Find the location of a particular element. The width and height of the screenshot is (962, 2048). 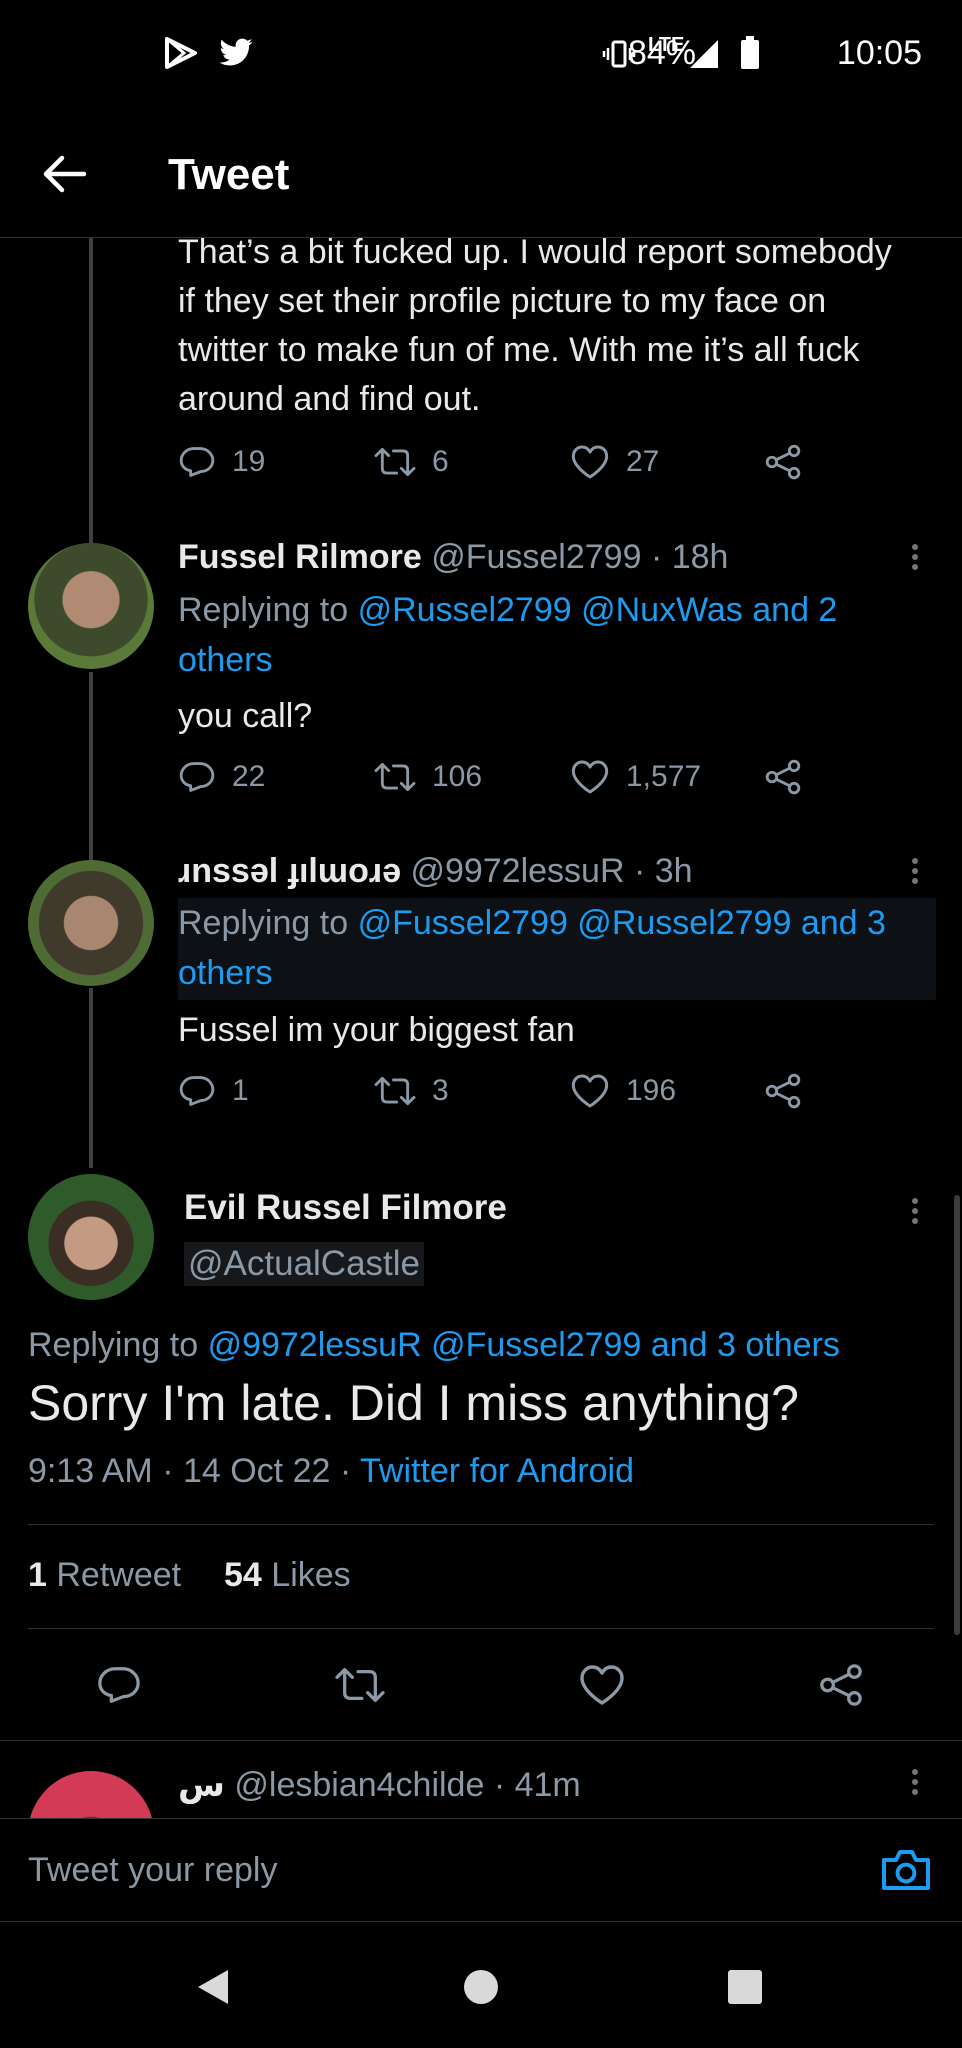

nav-home-icon is located at coordinates (481, 1987).